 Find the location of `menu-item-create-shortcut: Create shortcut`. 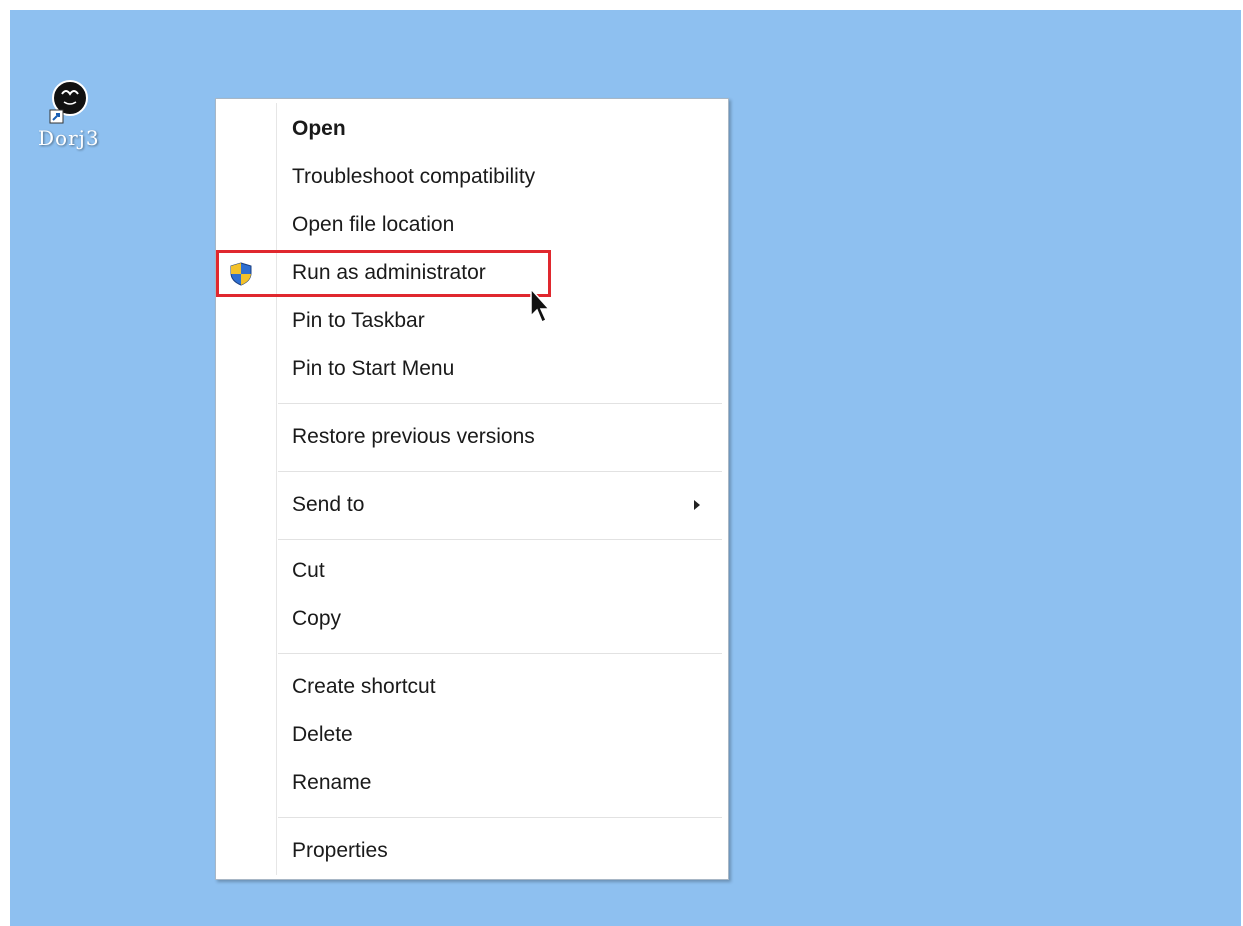

menu-item-create-shortcut: Create shortcut is located at coordinates (472, 687).